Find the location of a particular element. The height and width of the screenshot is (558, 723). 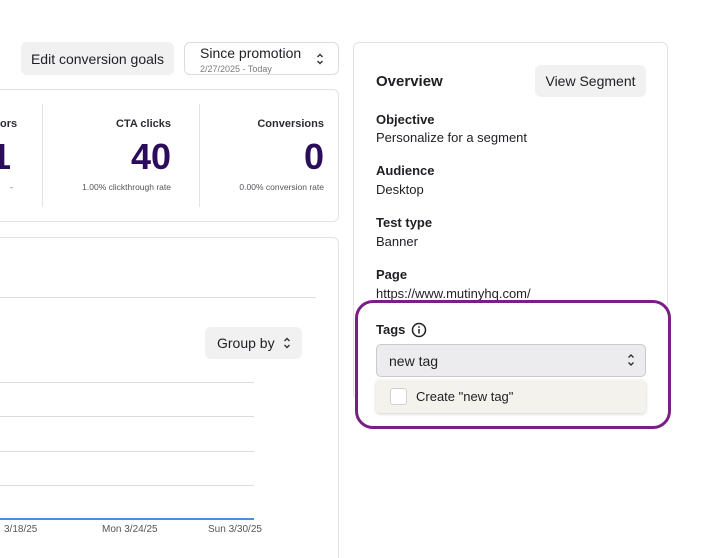

audience-label: Audience is located at coordinates (405, 170).